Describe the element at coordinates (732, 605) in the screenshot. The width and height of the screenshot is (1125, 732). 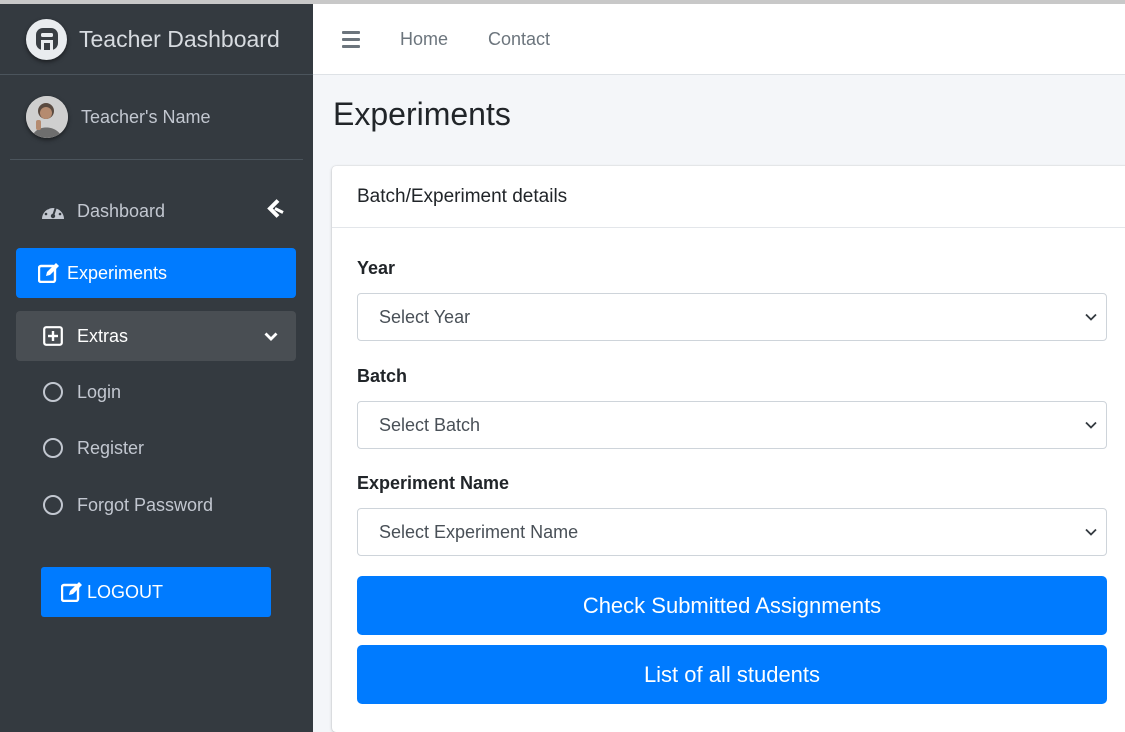
I see `check-submitted-assignments-button: Check Submitted Assignments` at that location.